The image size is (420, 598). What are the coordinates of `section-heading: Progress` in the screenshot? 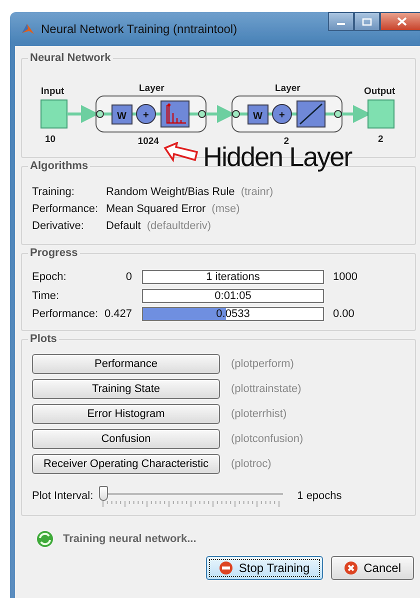 It's located at (54, 253).